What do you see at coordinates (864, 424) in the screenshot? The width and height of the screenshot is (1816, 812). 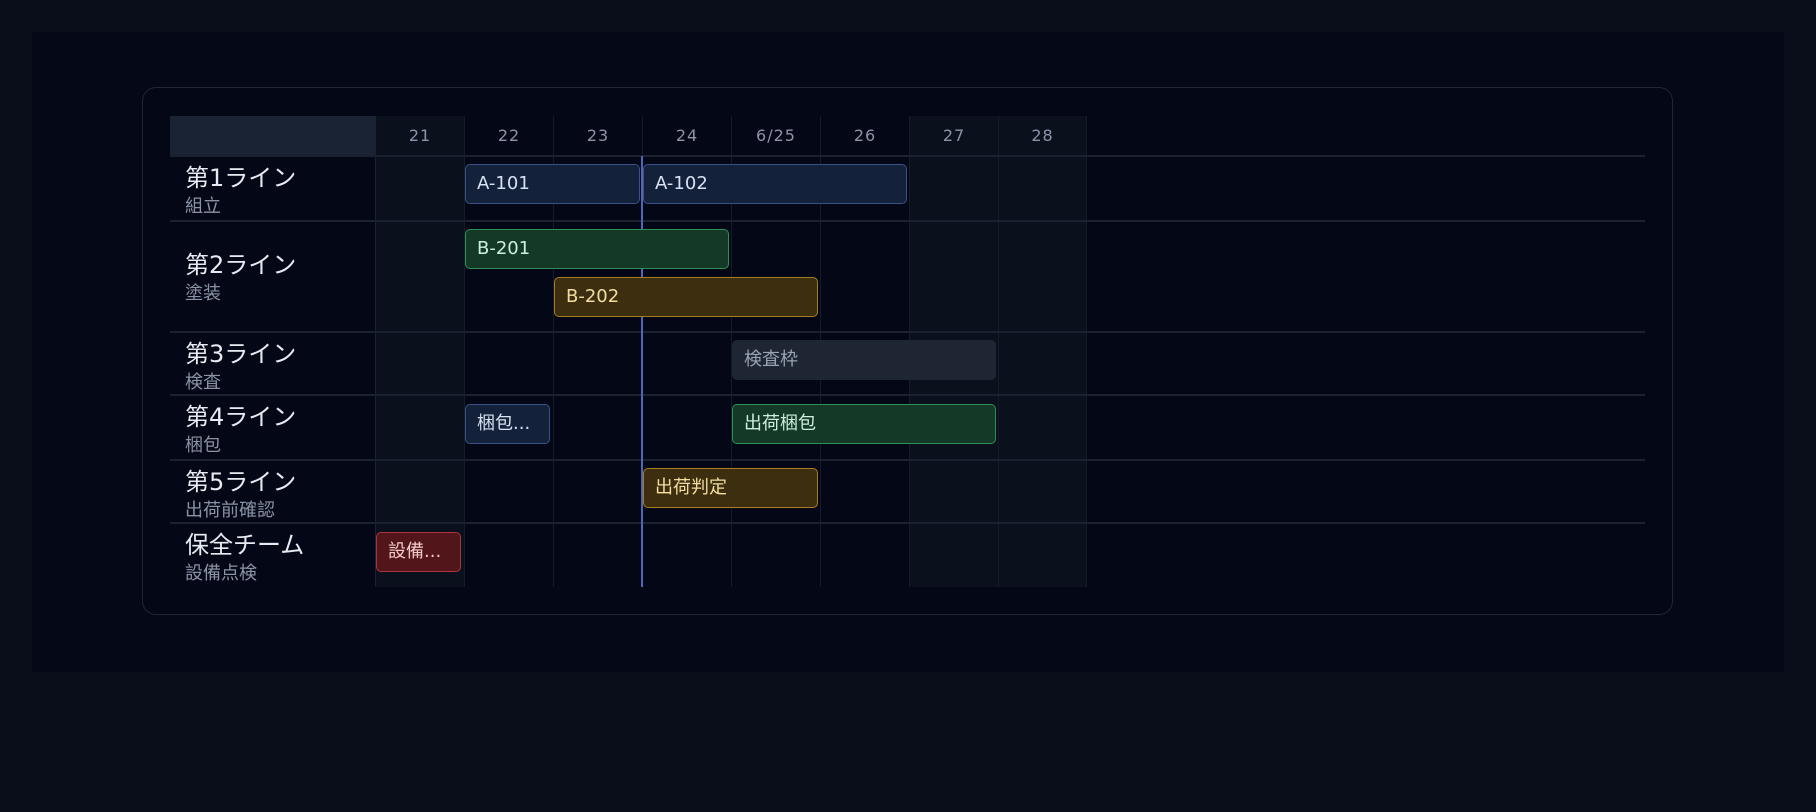 I see `task-bar: 出荷梱包` at bounding box center [864, 424].